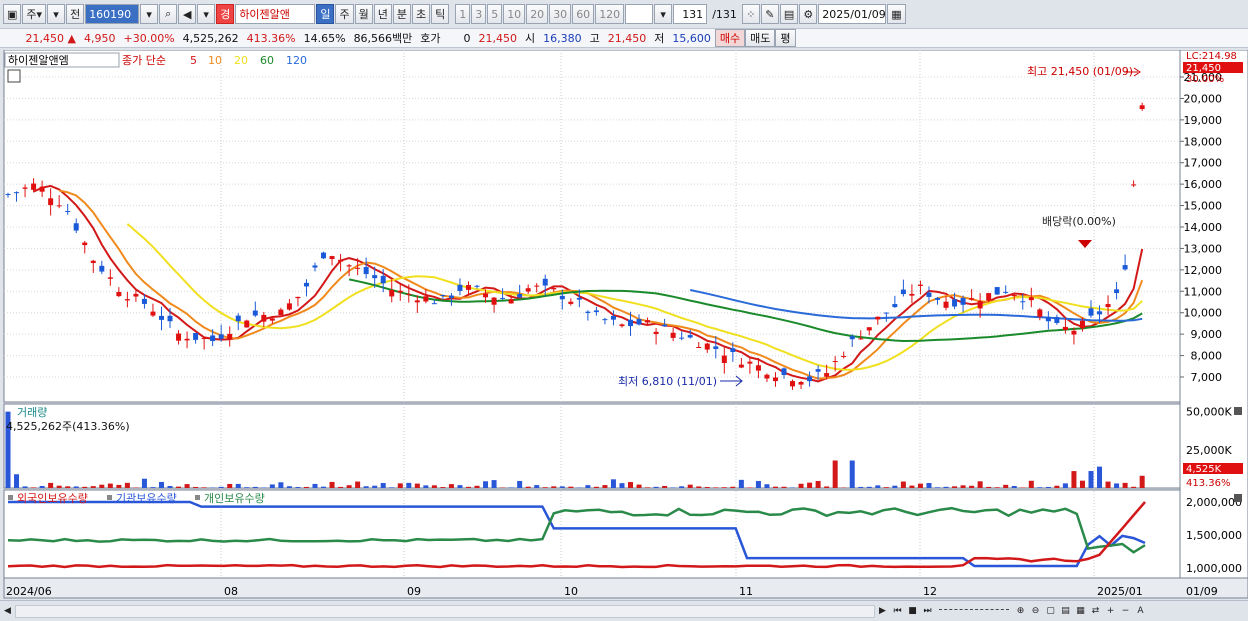 Image resolution: width=1248 pixels, height=621 pixels. I want to click on speaker-dropdown-icon: ▾, so click(206, 14).